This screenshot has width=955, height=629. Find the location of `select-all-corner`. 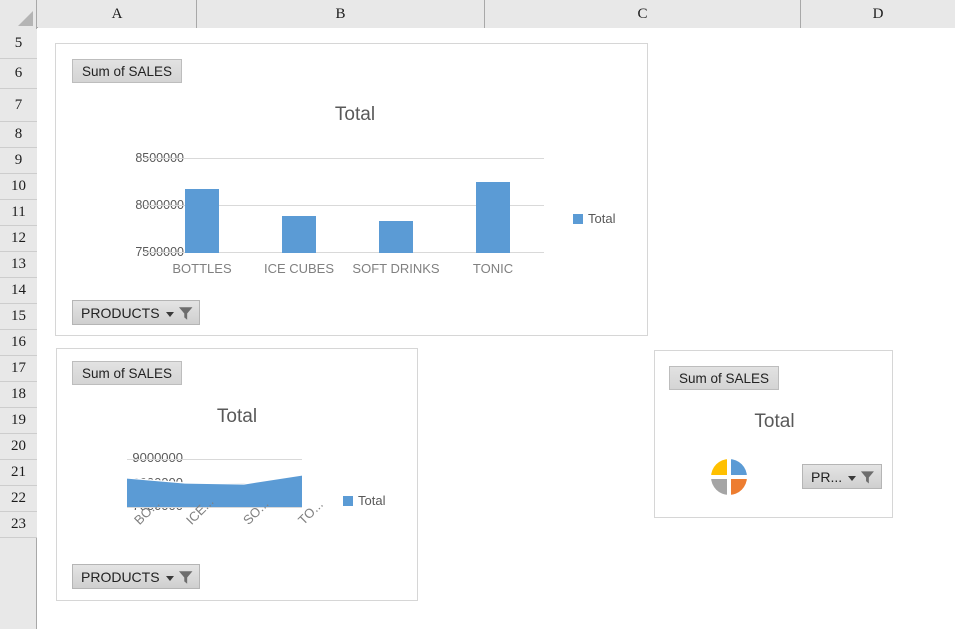

select-all-corner is located at coordinates (18, 14).